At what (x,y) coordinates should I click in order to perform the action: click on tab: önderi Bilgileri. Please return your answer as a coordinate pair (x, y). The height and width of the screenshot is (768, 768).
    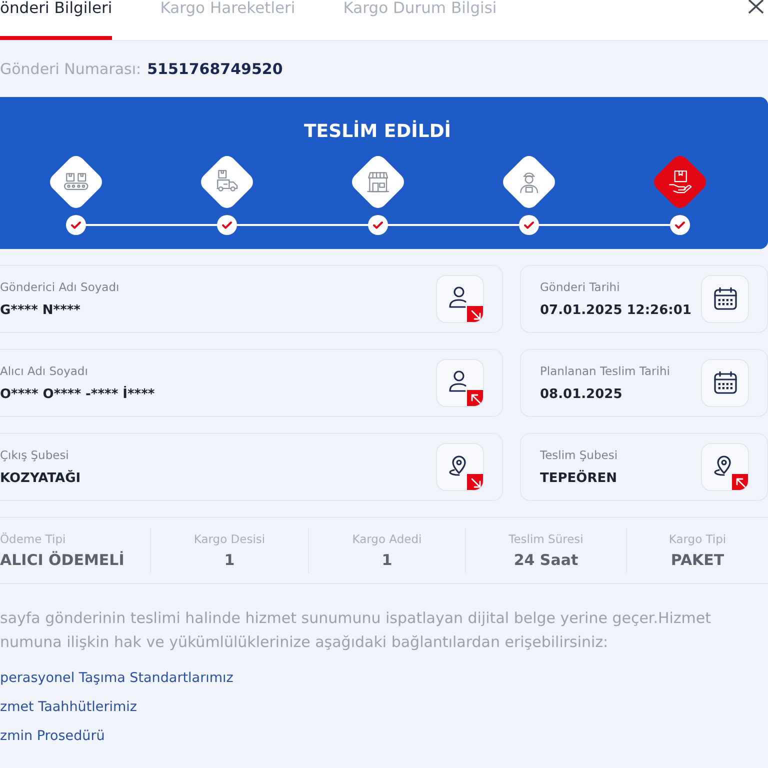
    Looking at the image, I should click on (56, 20).